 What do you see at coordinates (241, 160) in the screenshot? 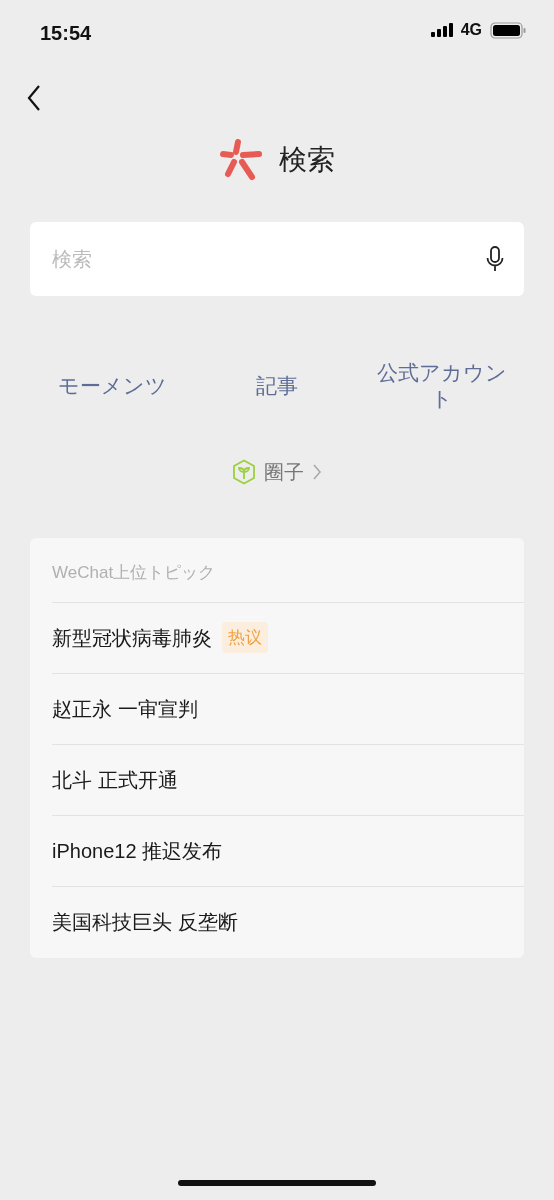
I see `logo-icon` at bounding box center [241, 160].